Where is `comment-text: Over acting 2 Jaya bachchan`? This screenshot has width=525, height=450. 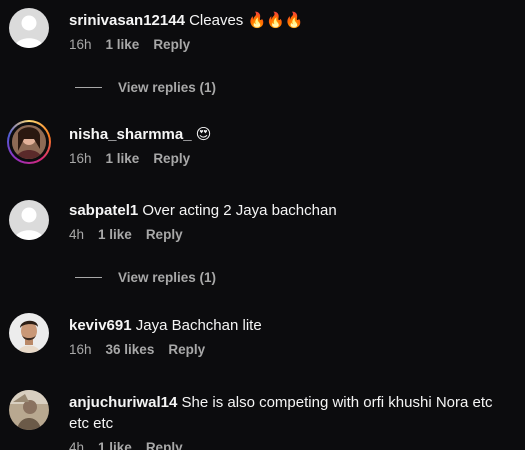 comment-text: Over acting 2 Jaya bachchan is located at coordinates (239, 210).